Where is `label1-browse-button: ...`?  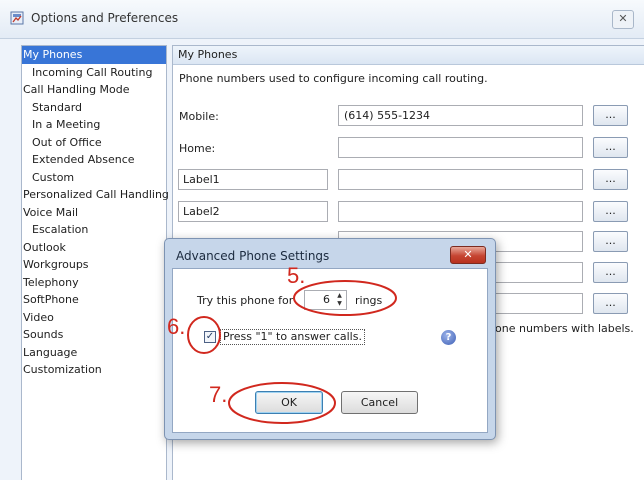 label1-browse-button: ... is located at coordinates (610, 179).